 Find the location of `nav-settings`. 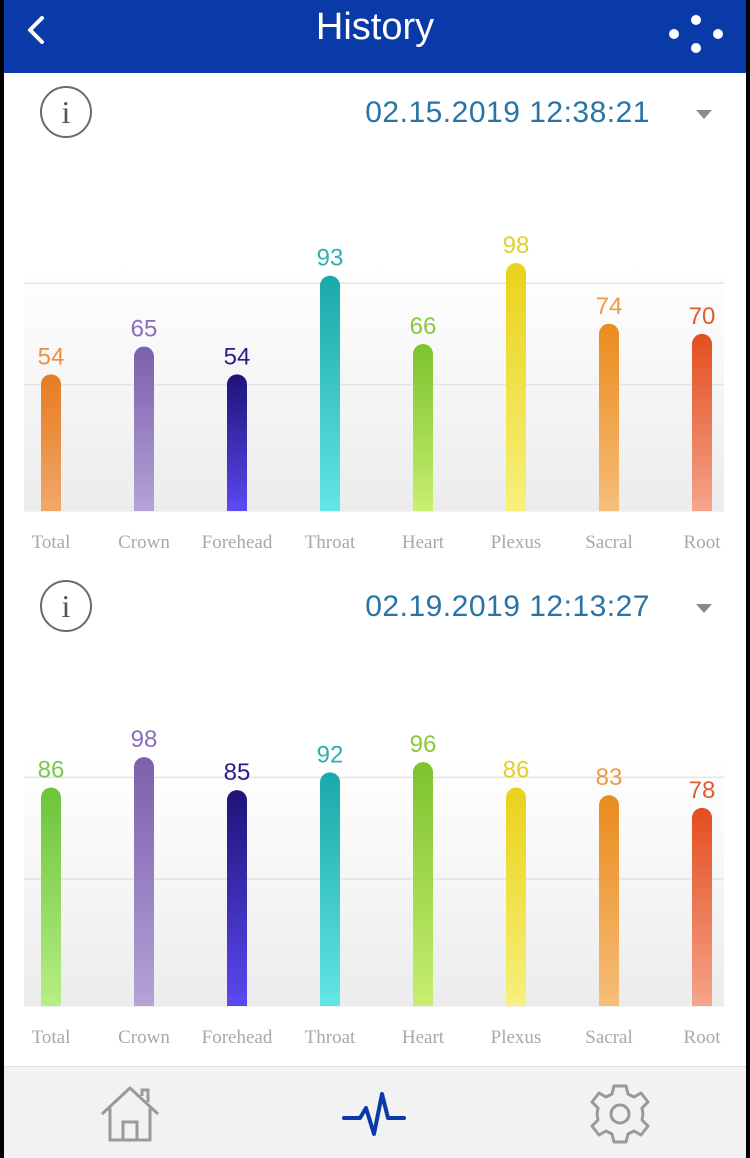

nav-settings is located at coordinates (620, 1114).